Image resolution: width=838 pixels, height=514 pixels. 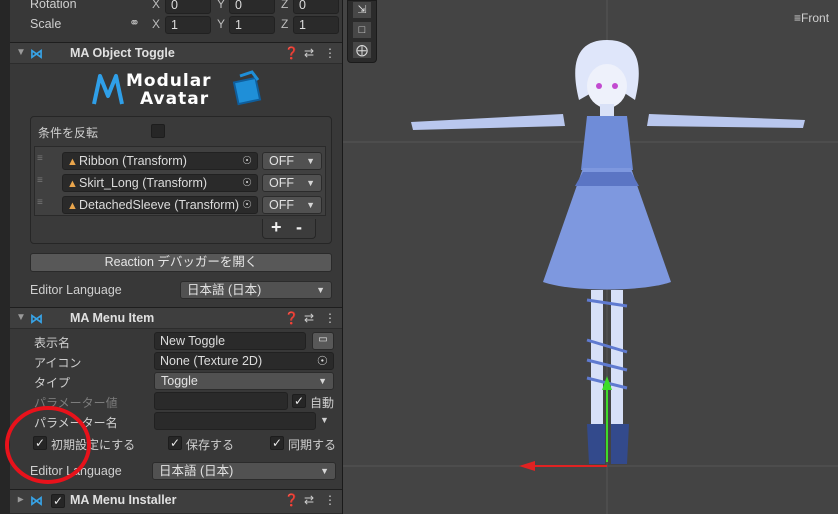 I want to click on object-field-detached-sleeve: ▲ DetachedSleeve (Transform) ☉, so click(x=160, y=205).